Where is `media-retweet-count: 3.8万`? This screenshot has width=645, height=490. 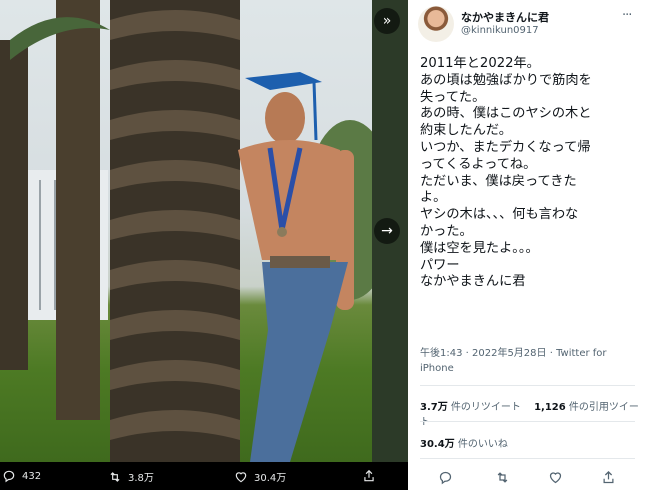 media-retweet-count: 3.8万 is located at coordinates (141, 478).